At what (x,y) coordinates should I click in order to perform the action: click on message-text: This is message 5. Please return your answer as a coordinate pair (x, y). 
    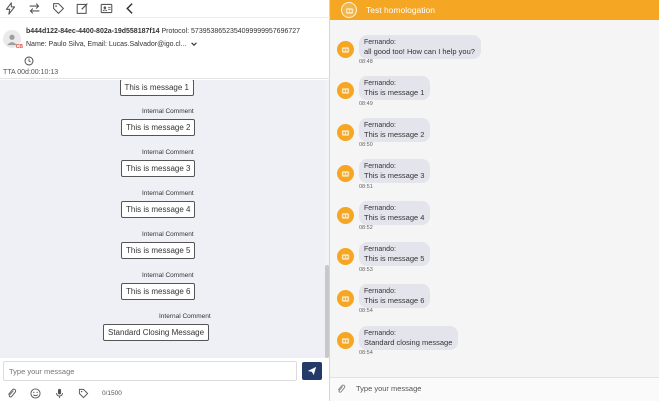
    Looking at the image, I should click on (394, 258).